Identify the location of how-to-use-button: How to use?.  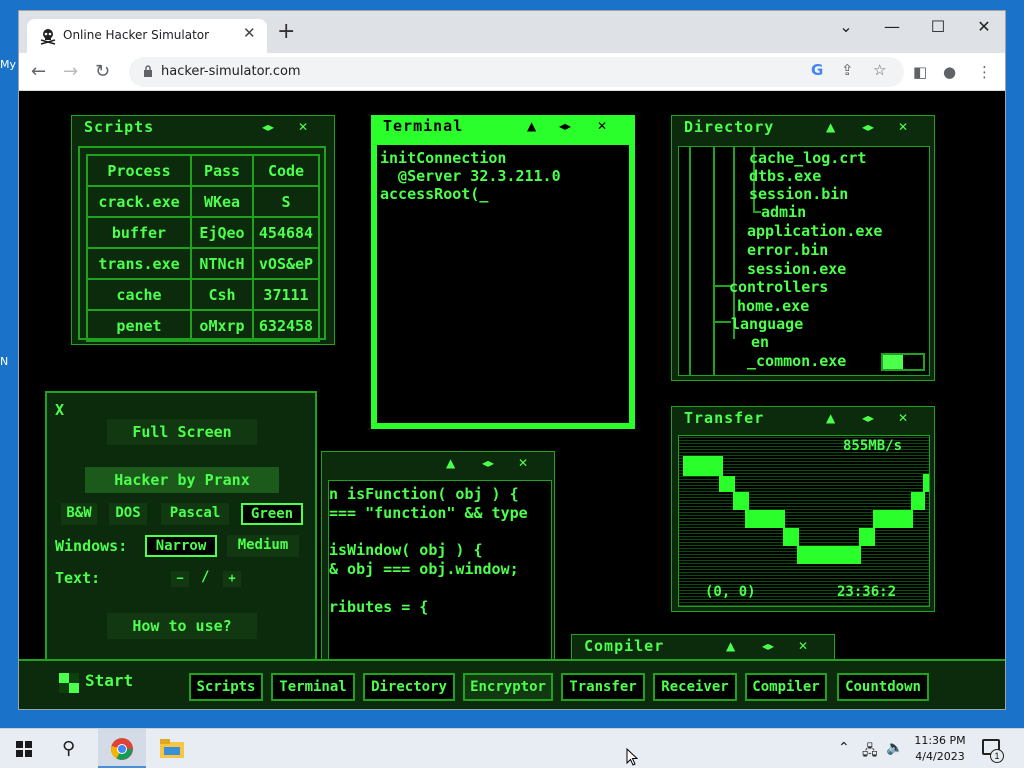
(182, 626).